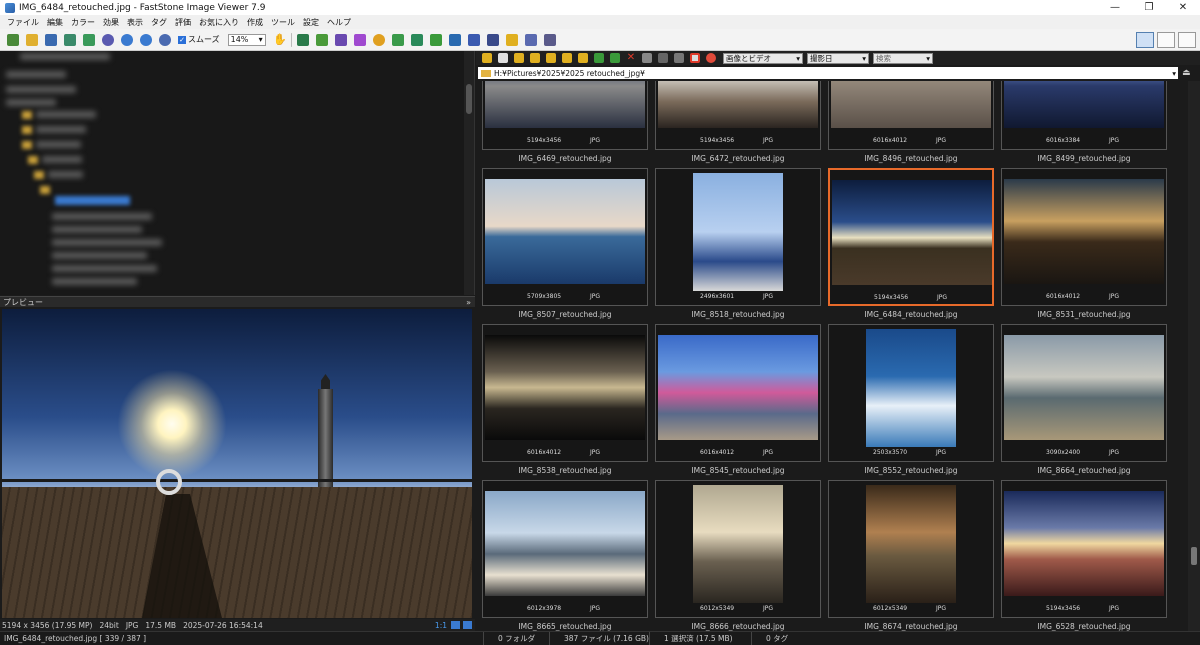 Image resolution: width=1200 pixels, height=645 pixels. What do you see at coordinates (311, 22) in the screenshot?
I see `menu-item: 設定` at bounding box center [311, 22].